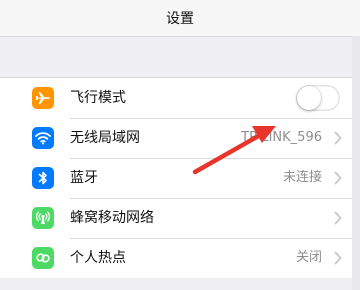  I want to click on hotspot-icon, so click(43, 258).